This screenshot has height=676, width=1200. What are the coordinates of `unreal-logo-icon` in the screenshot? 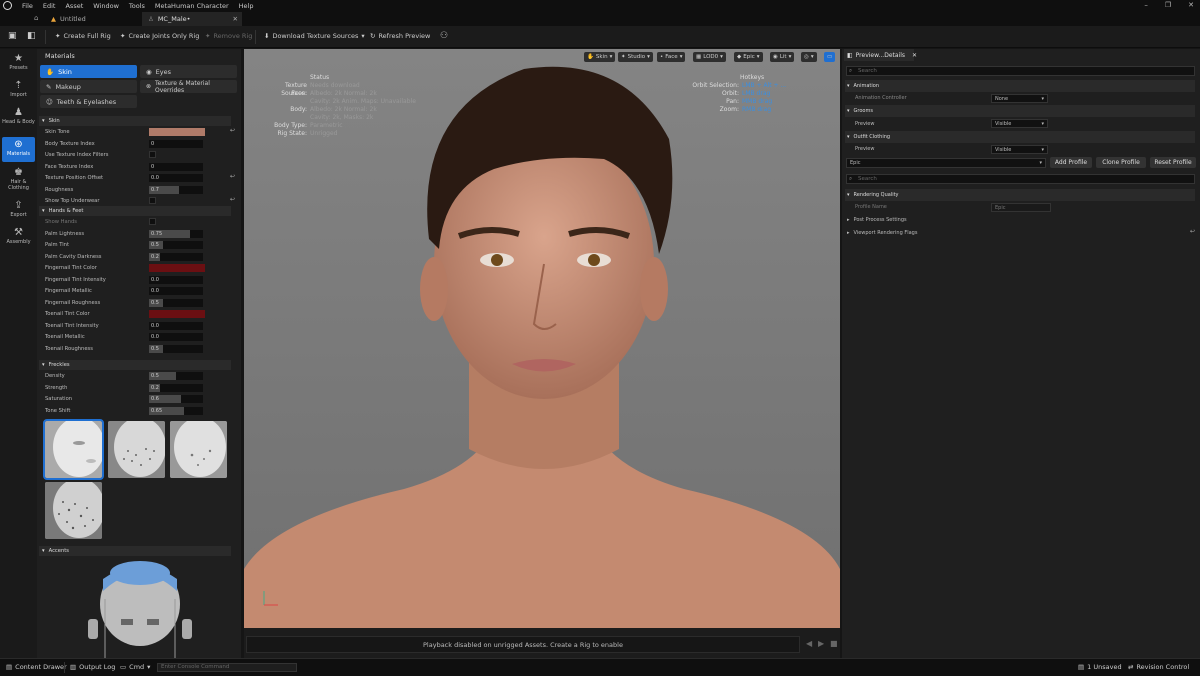 It's located at (7, 5).